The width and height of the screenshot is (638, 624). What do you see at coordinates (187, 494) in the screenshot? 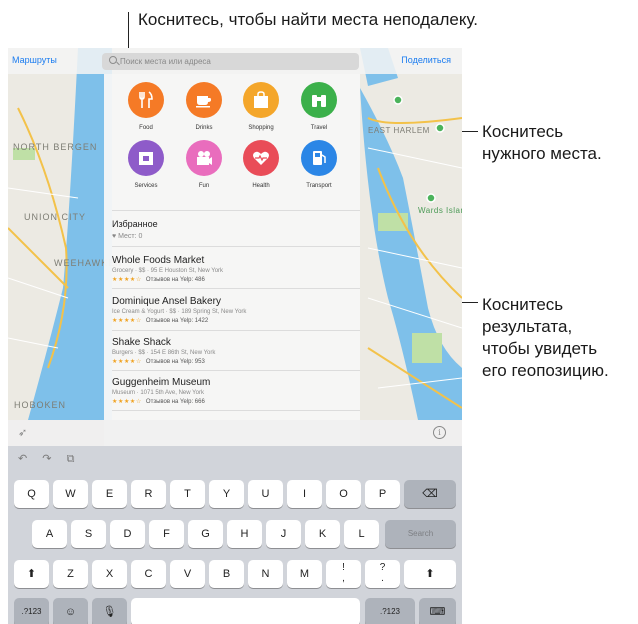
I see `key-t: T` at bounding box center [187, 494].